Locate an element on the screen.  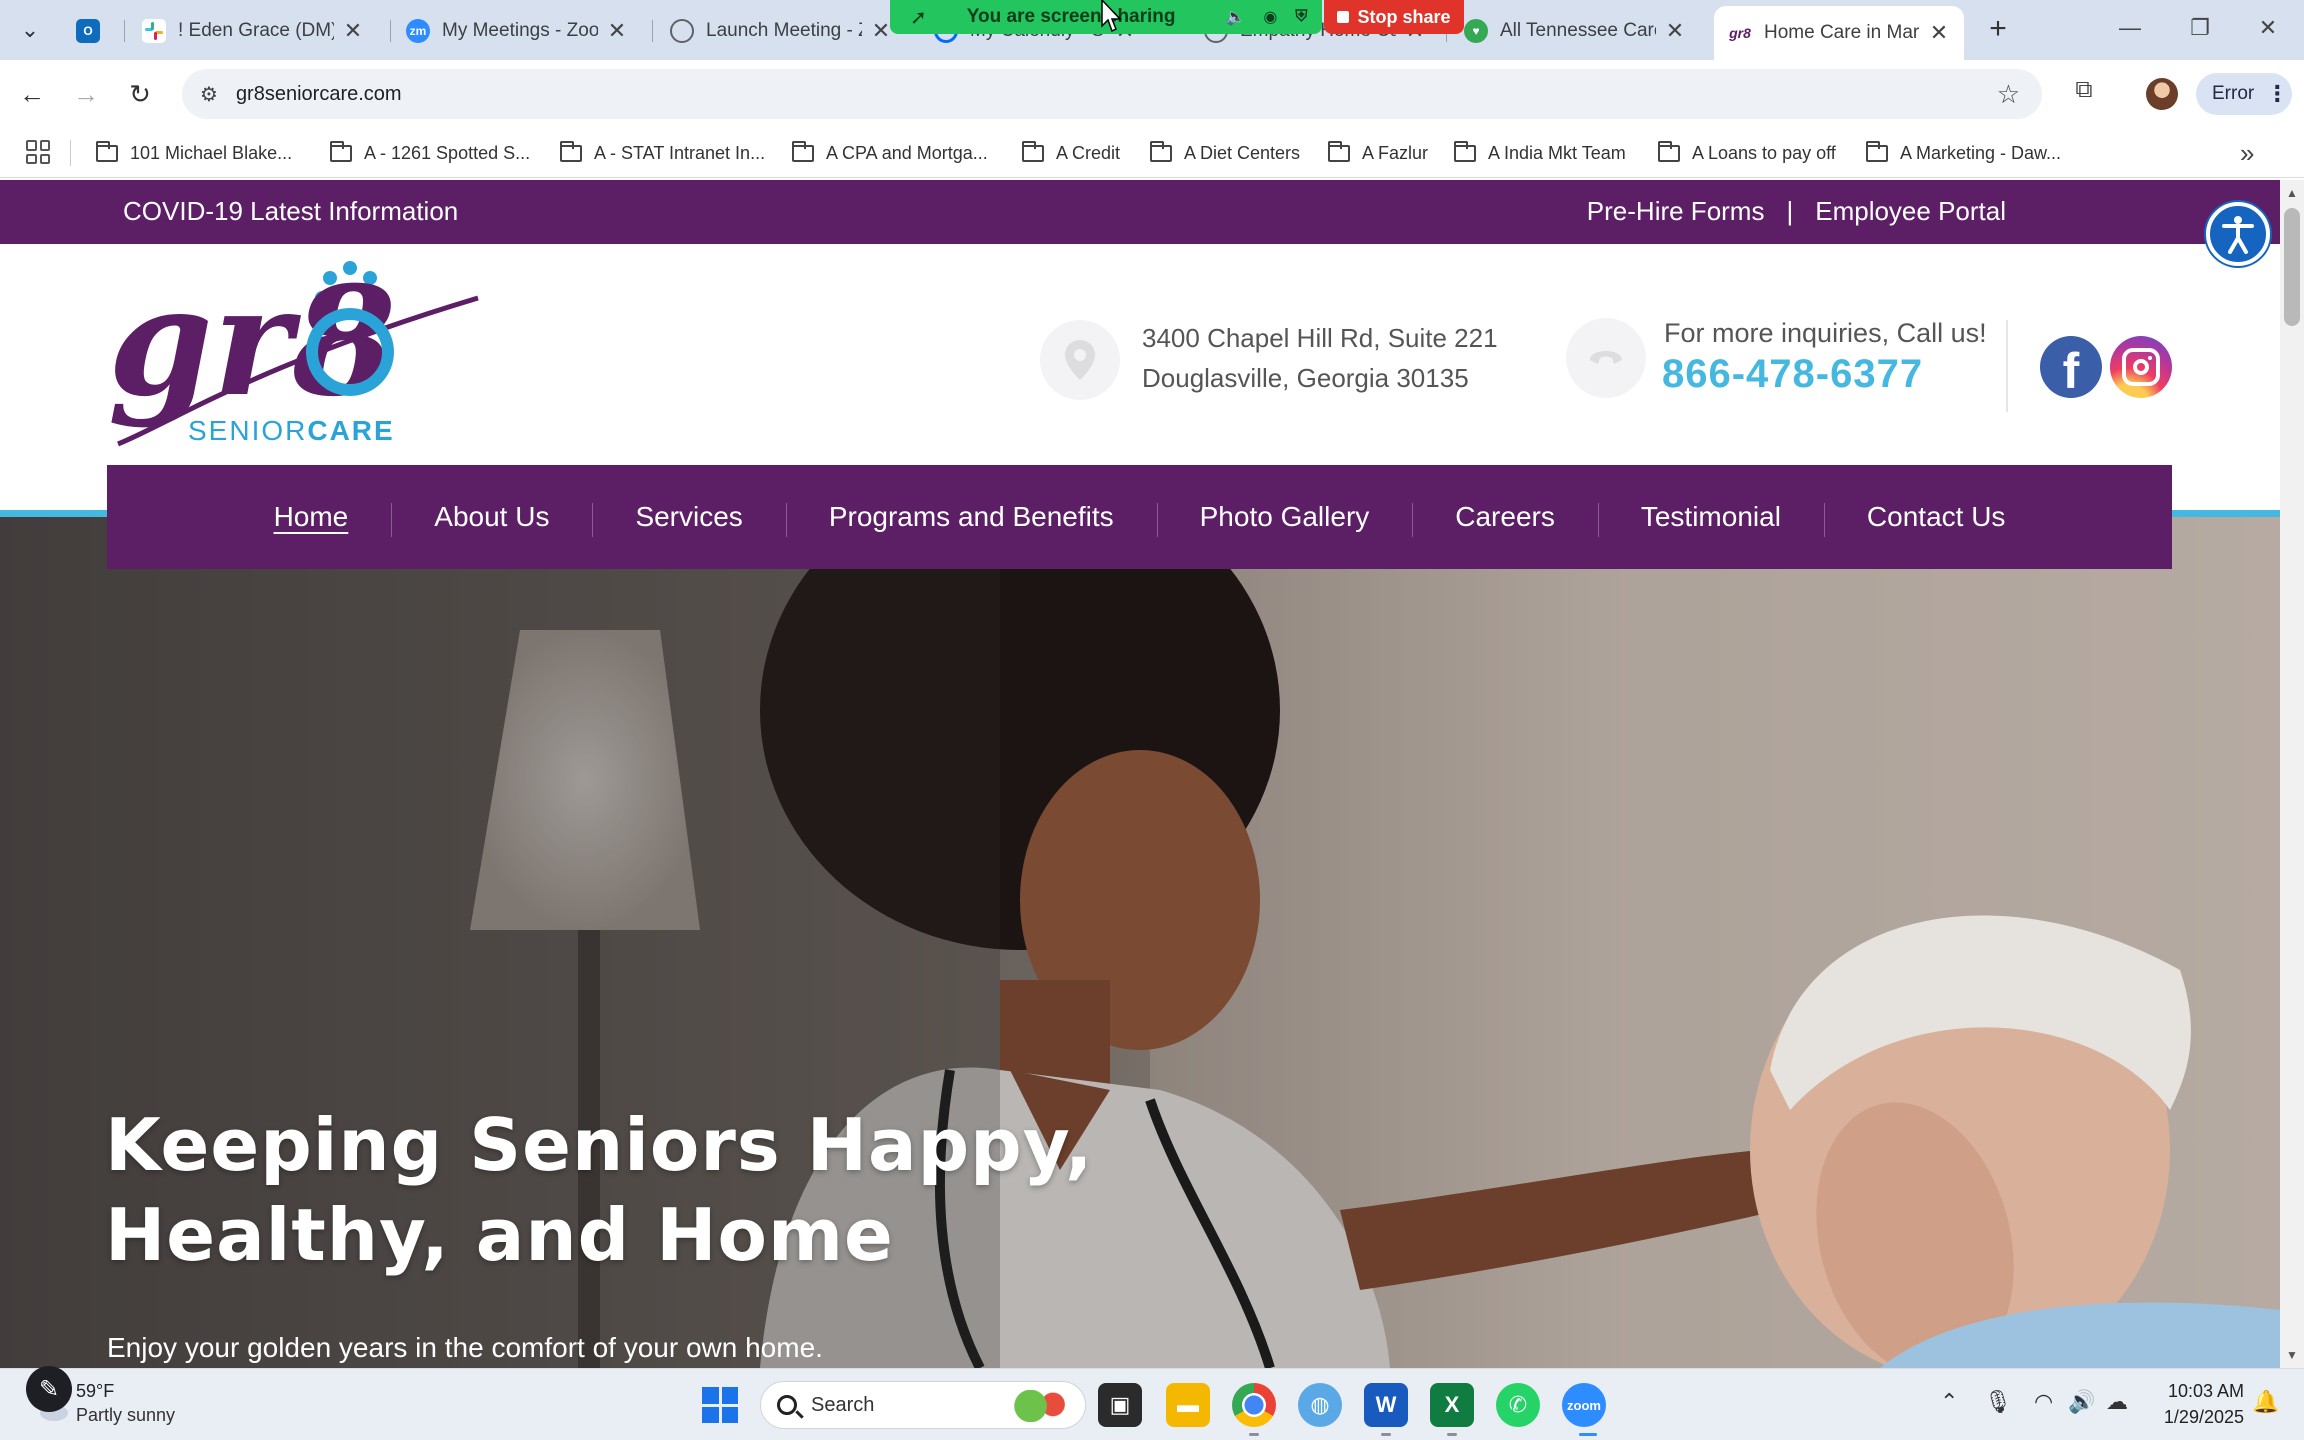
zoom-icon: zm is located at coordinates (418, 31).